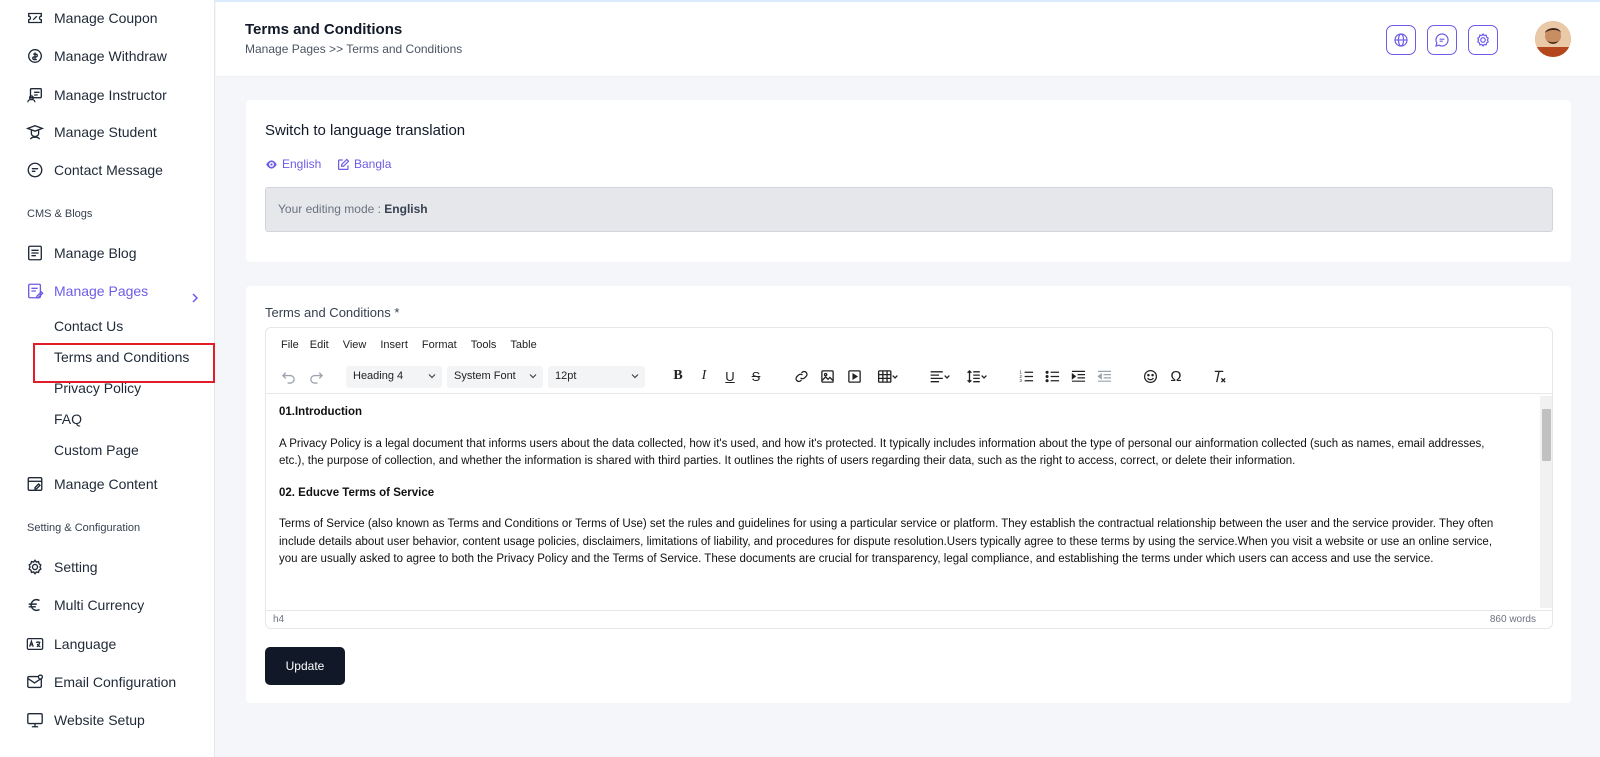 This screenshot has height=757, width=1600. I want to click on language-globe-button, so click(1401, 40).